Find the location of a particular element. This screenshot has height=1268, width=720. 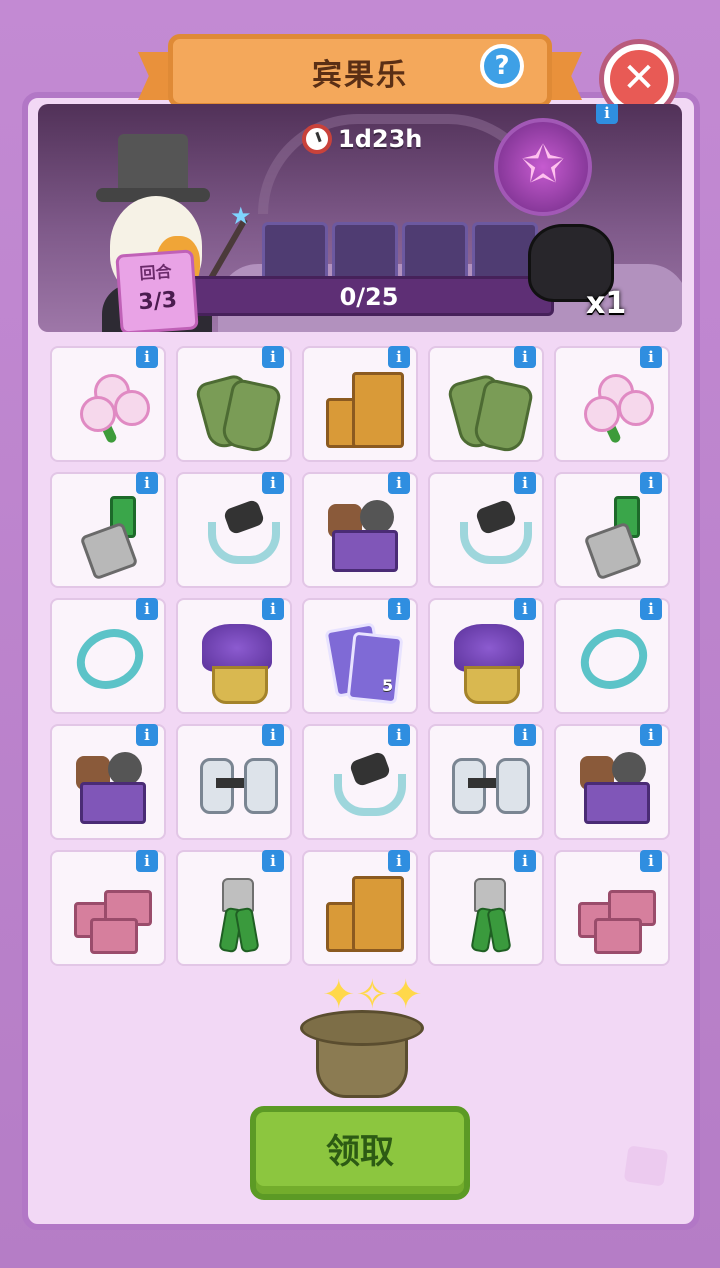

progress-text: 0/25 is located at coordinates (369, 297).